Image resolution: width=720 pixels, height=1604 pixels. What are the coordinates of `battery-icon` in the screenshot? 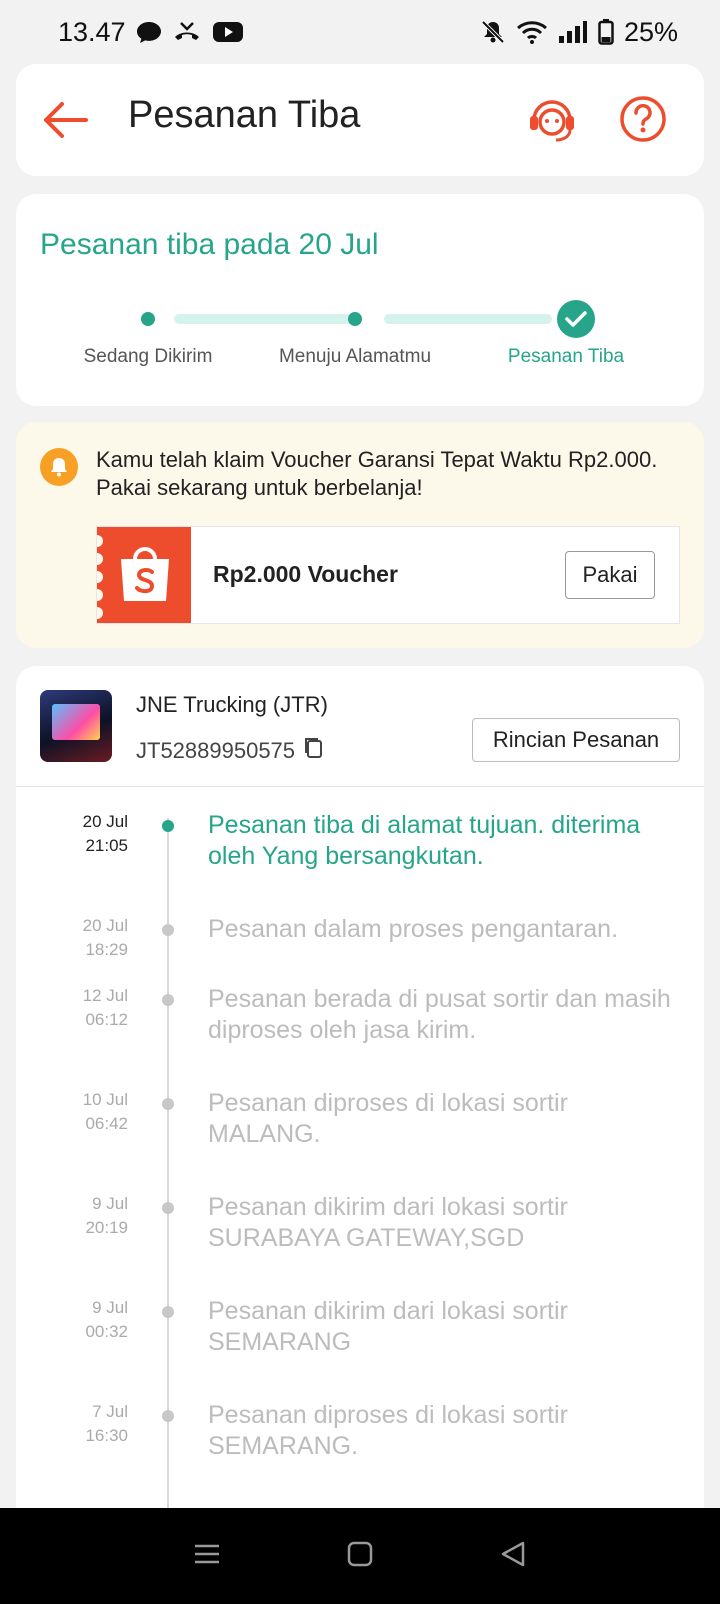 It's located at (606, 32).